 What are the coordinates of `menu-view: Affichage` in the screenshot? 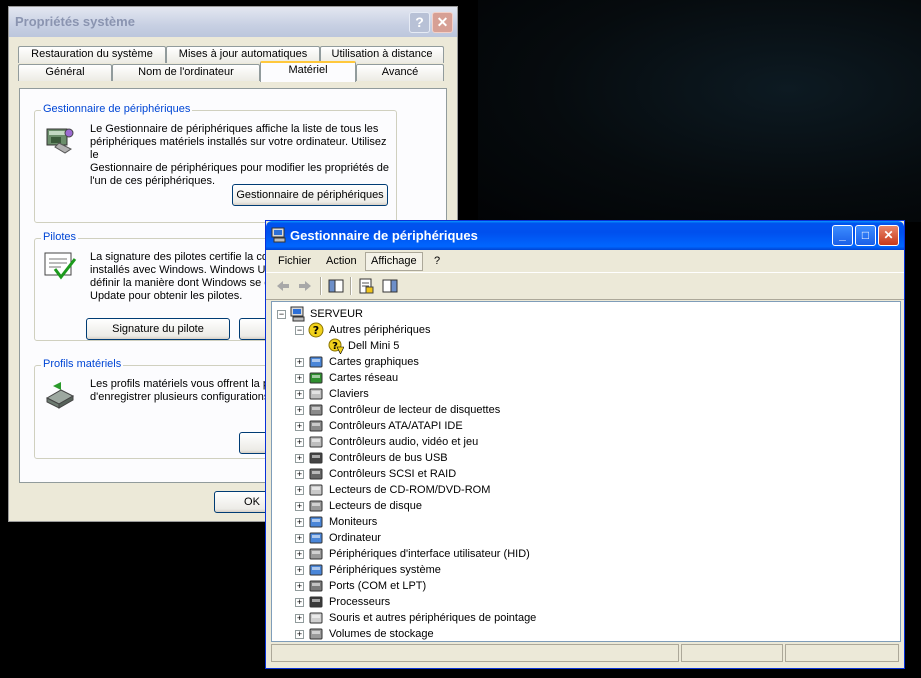 It's located at (394, 261).